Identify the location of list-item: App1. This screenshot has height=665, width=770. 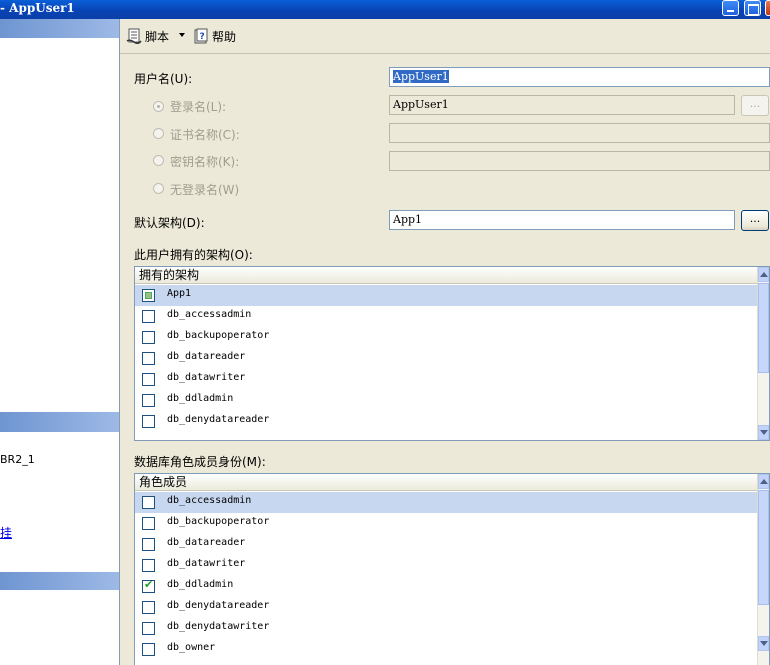
(447, 295).